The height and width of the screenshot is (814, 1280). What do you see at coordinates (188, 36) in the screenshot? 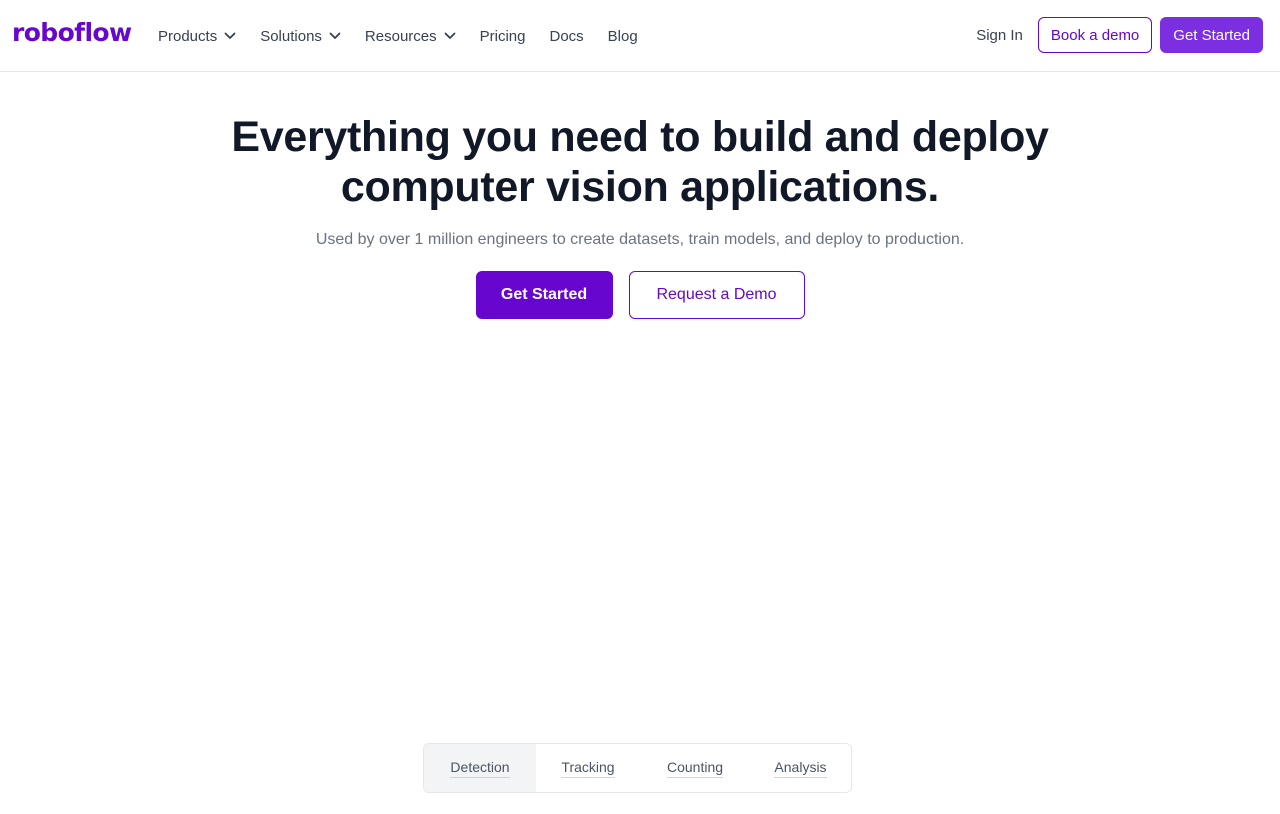
I see `nav-item-label: Products` at bounding box center [188, 36].